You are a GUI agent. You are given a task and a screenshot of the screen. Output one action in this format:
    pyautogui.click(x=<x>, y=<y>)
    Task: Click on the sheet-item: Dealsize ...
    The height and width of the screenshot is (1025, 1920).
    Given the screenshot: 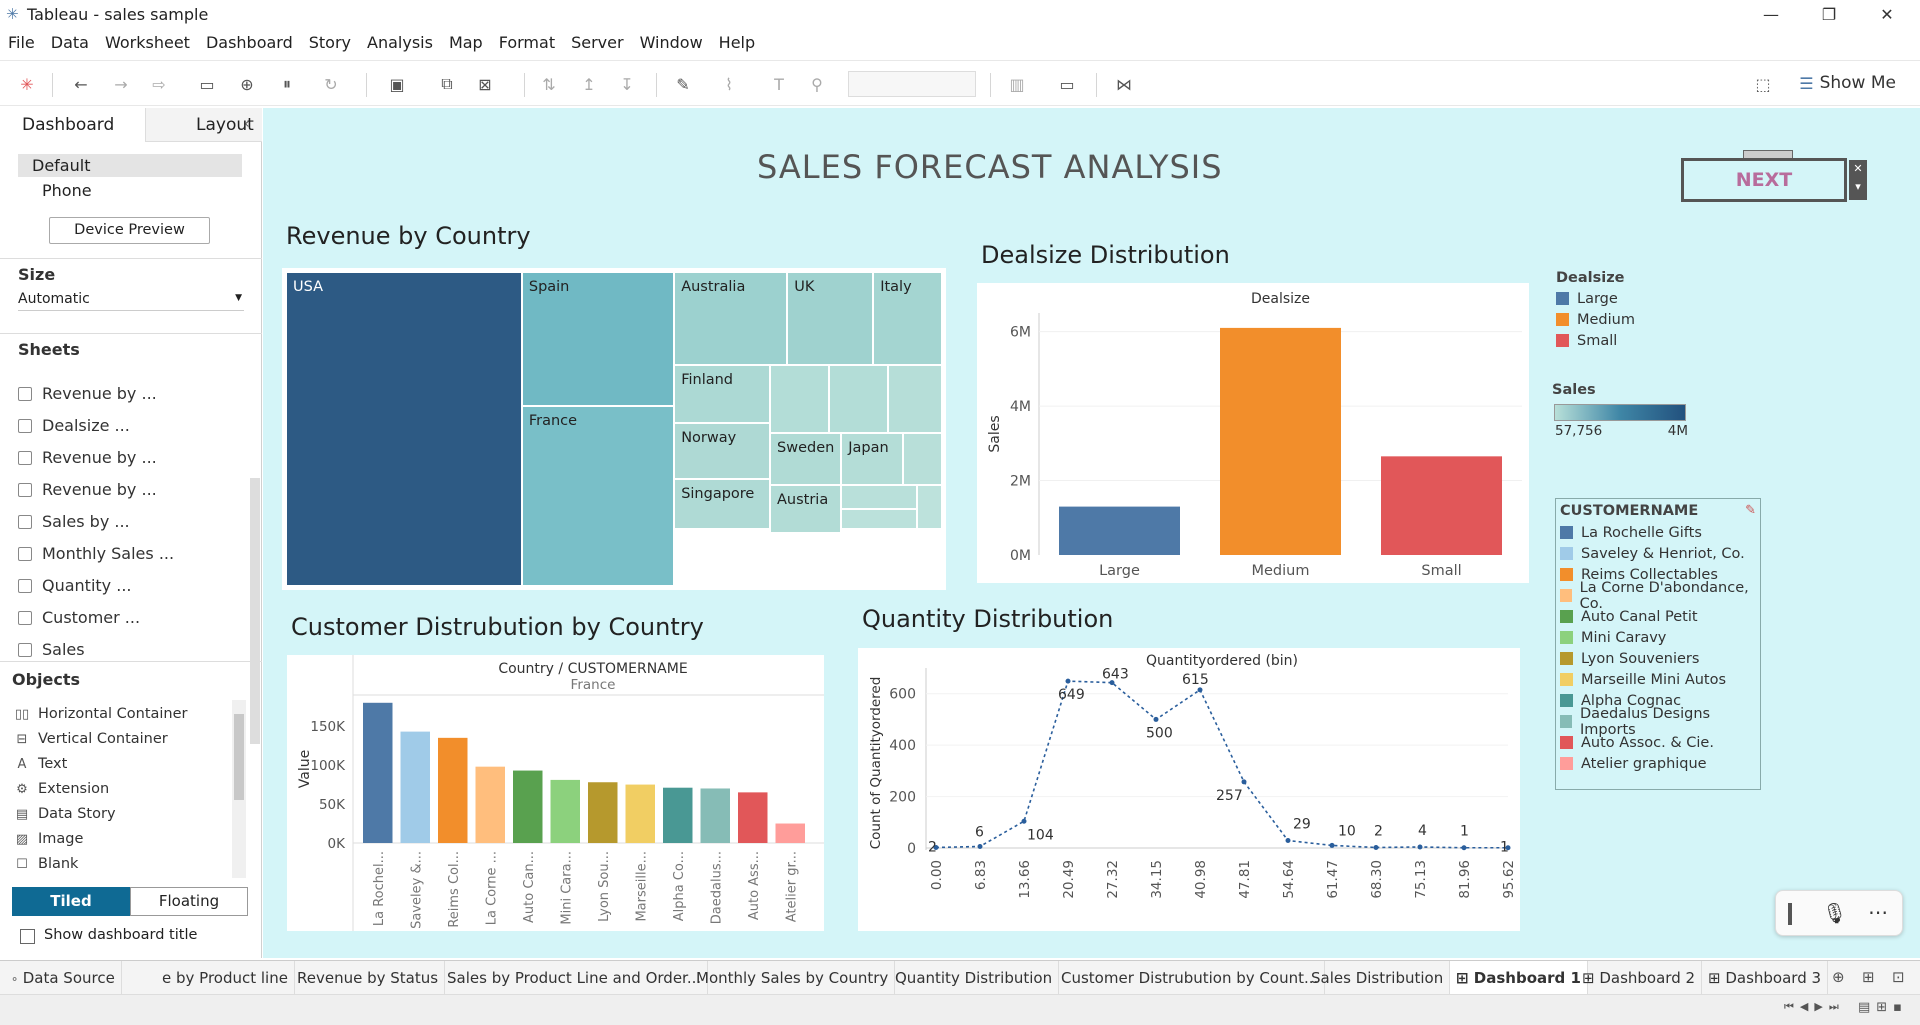 What is the action you would take?
    pyautogui.click(x=74, y=425)
    